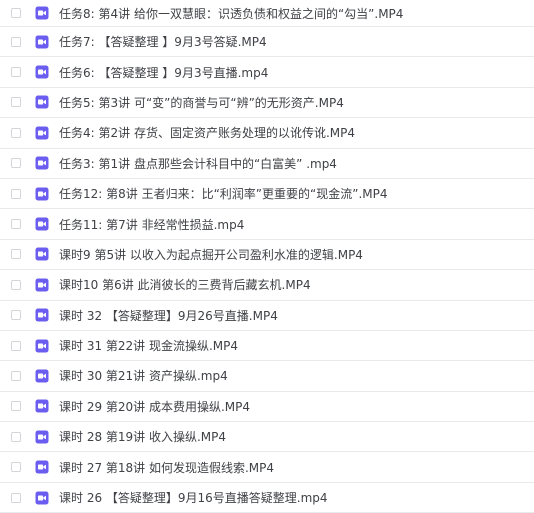  Describe the element at coordinates (185, 284) in the screenshot. I see `file-name: 课时10 第6讲 此消彼长的三费背后藏玄机.MP4` at that location.